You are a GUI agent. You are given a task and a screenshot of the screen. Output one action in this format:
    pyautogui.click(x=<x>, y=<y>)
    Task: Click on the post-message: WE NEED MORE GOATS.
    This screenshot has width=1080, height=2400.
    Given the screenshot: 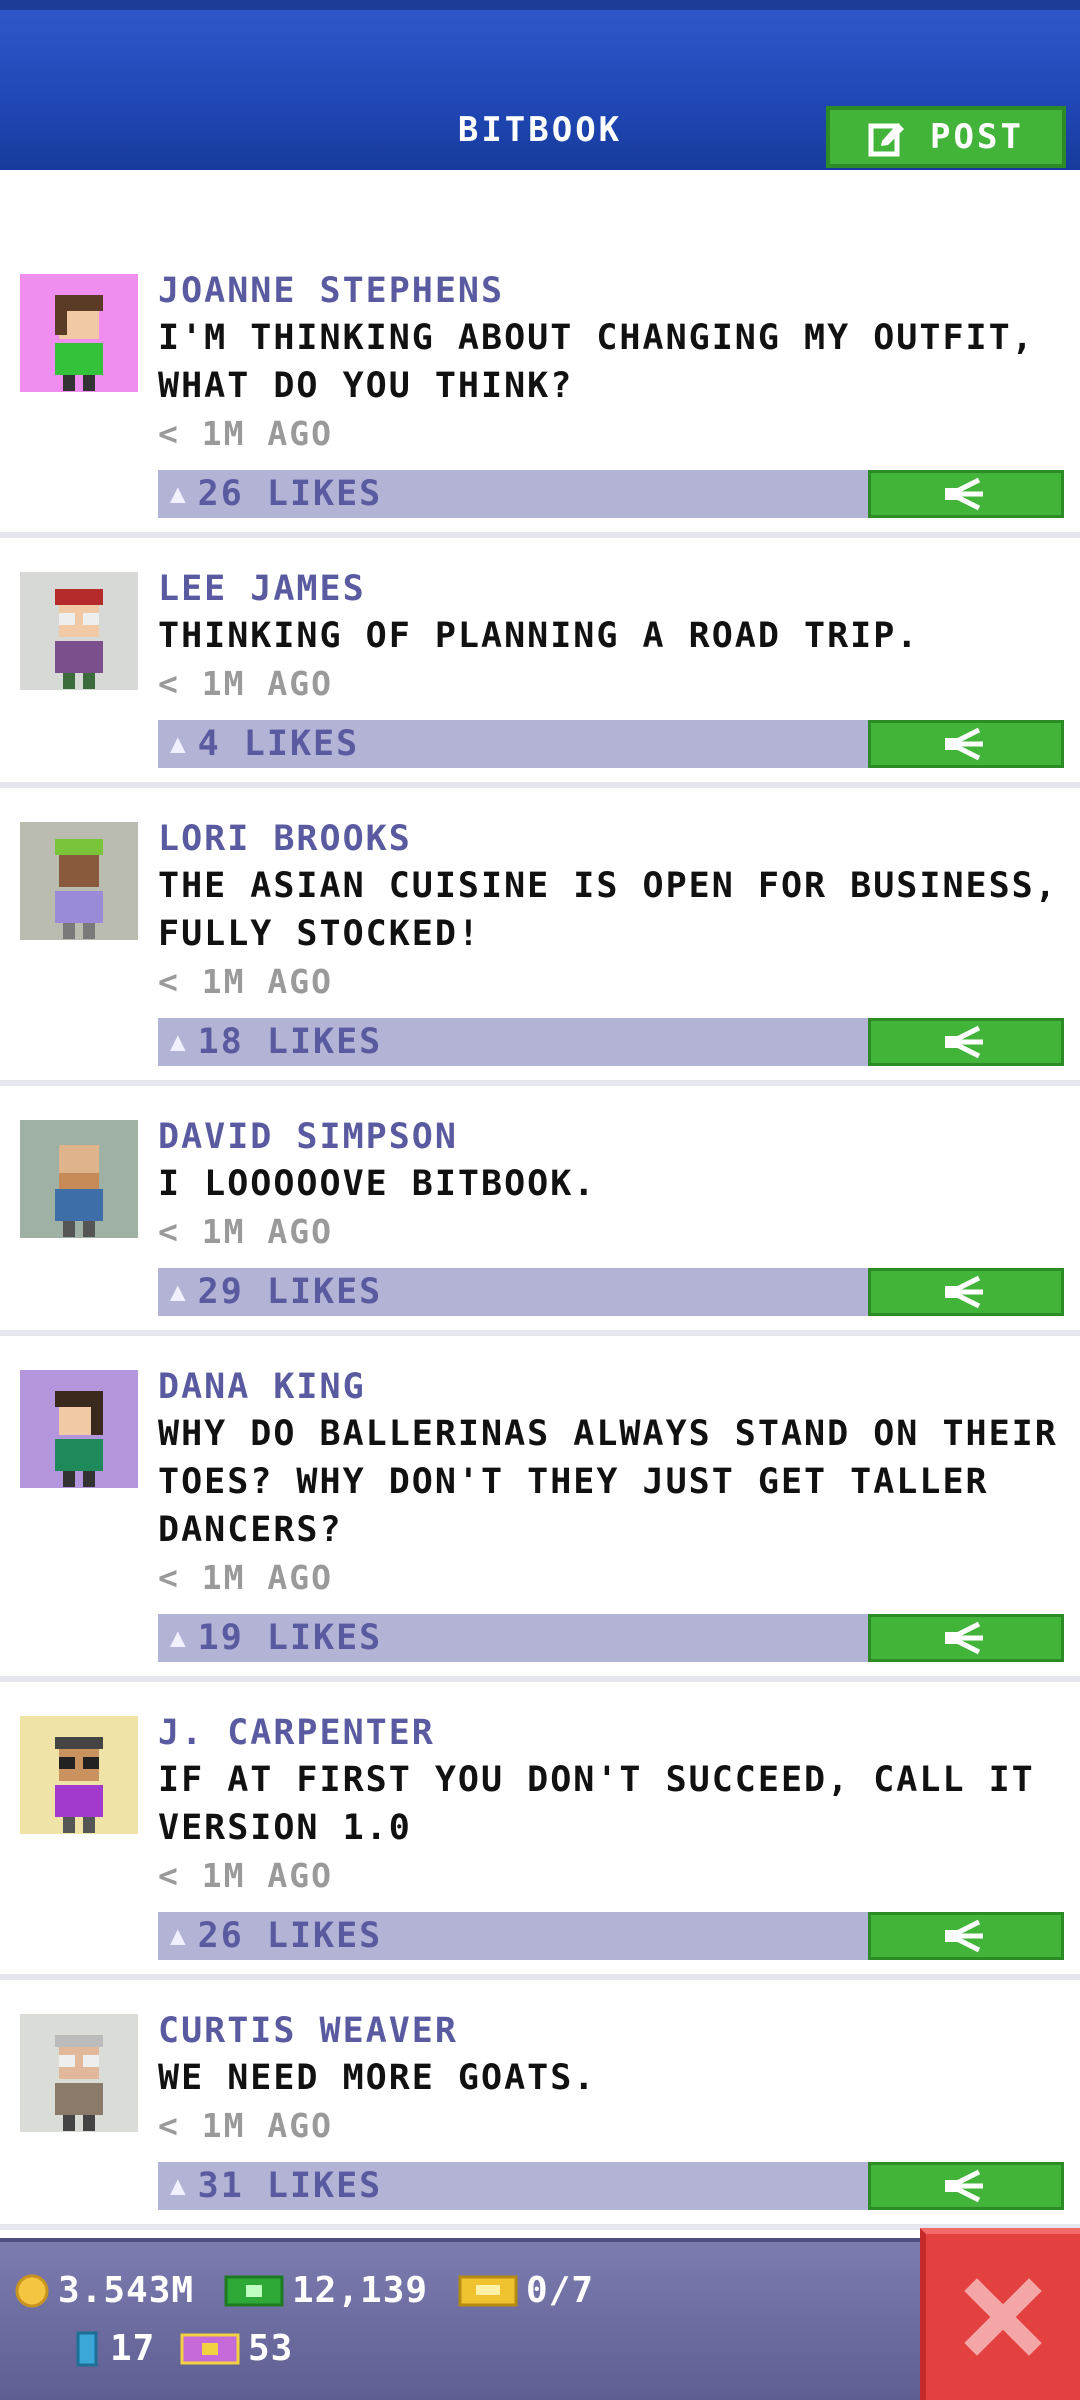 What is the action you would take?
    pyautogui.click(x=377, y=2078)
    